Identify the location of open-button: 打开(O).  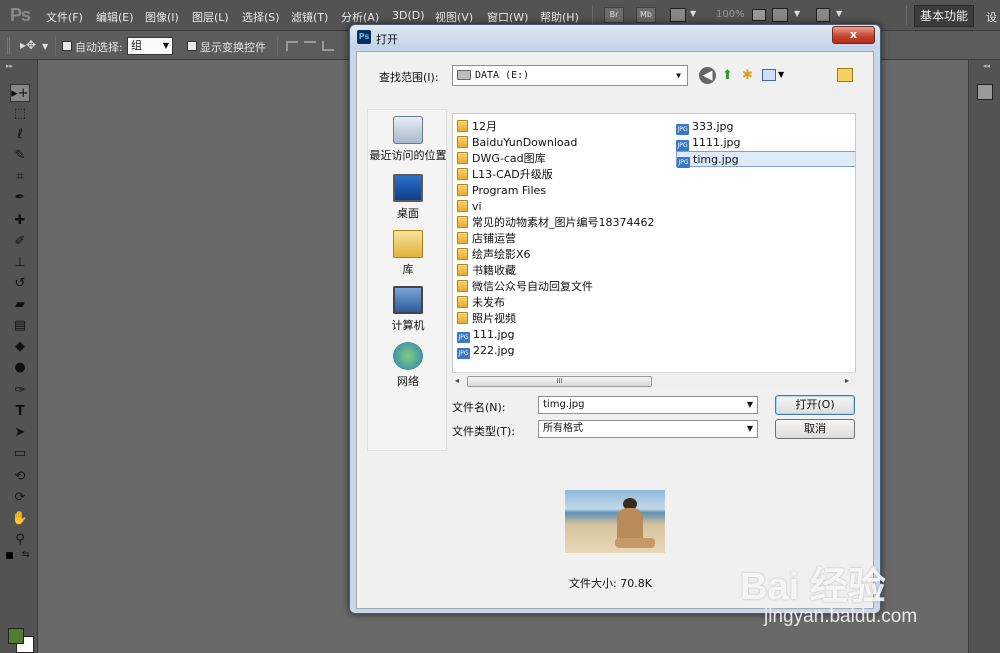
(815, 405).